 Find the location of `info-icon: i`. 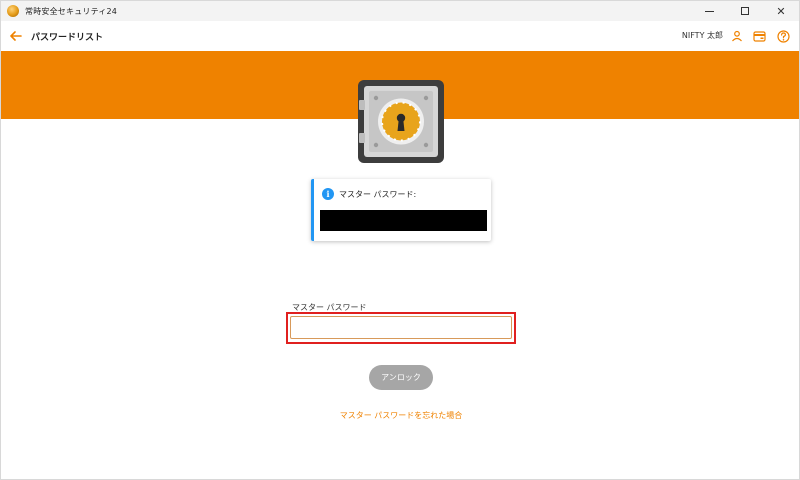

info-icon: i is located at coordinates (328, 194).